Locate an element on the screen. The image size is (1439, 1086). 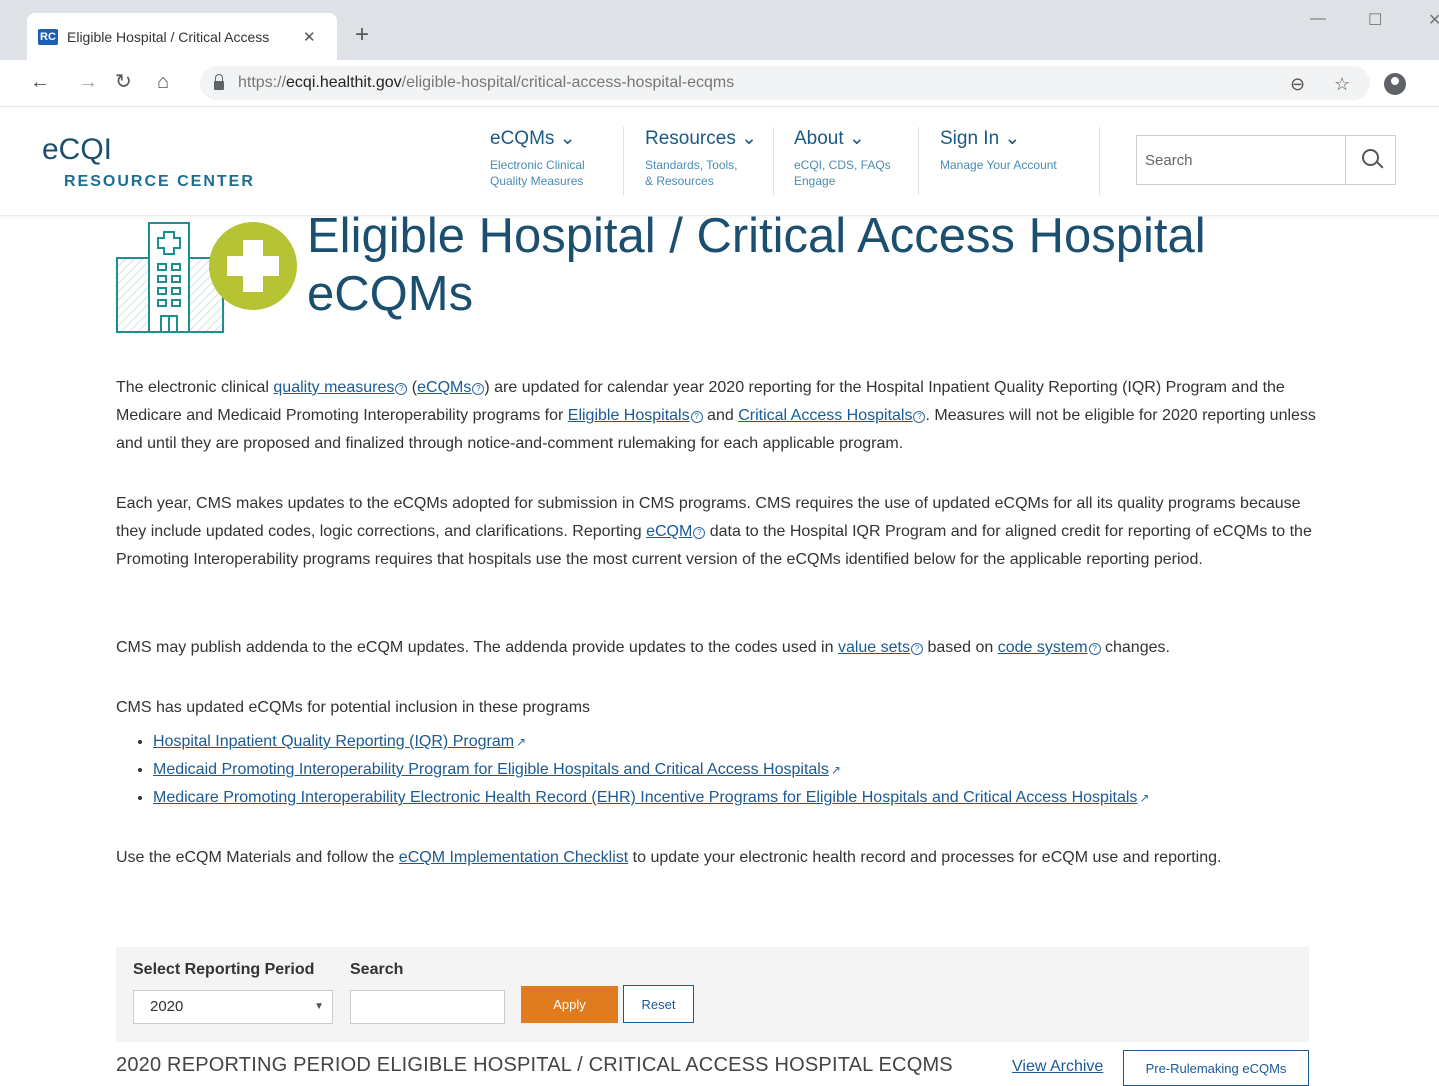
back-icon: ← is located at coordinates (40, 82).